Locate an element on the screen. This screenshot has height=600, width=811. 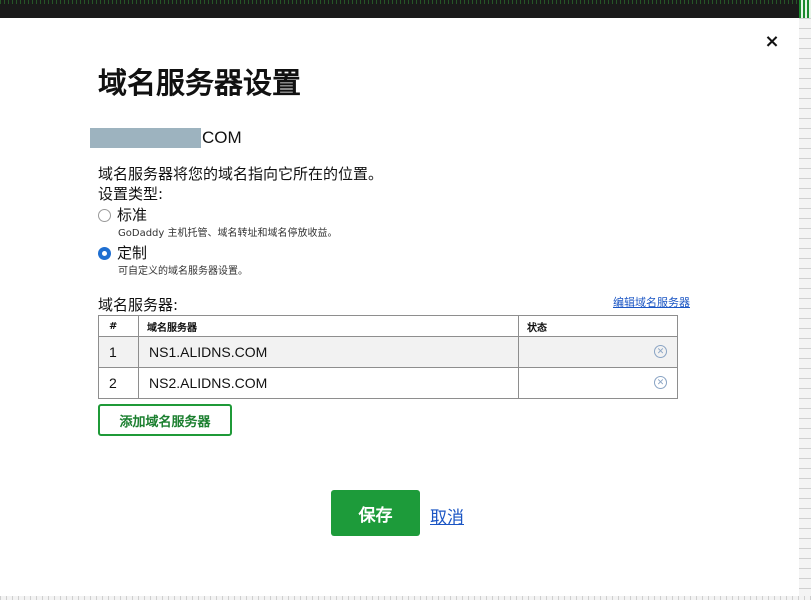
dialog-title: 域名服务器设置 is located at coordinates (200, 83).